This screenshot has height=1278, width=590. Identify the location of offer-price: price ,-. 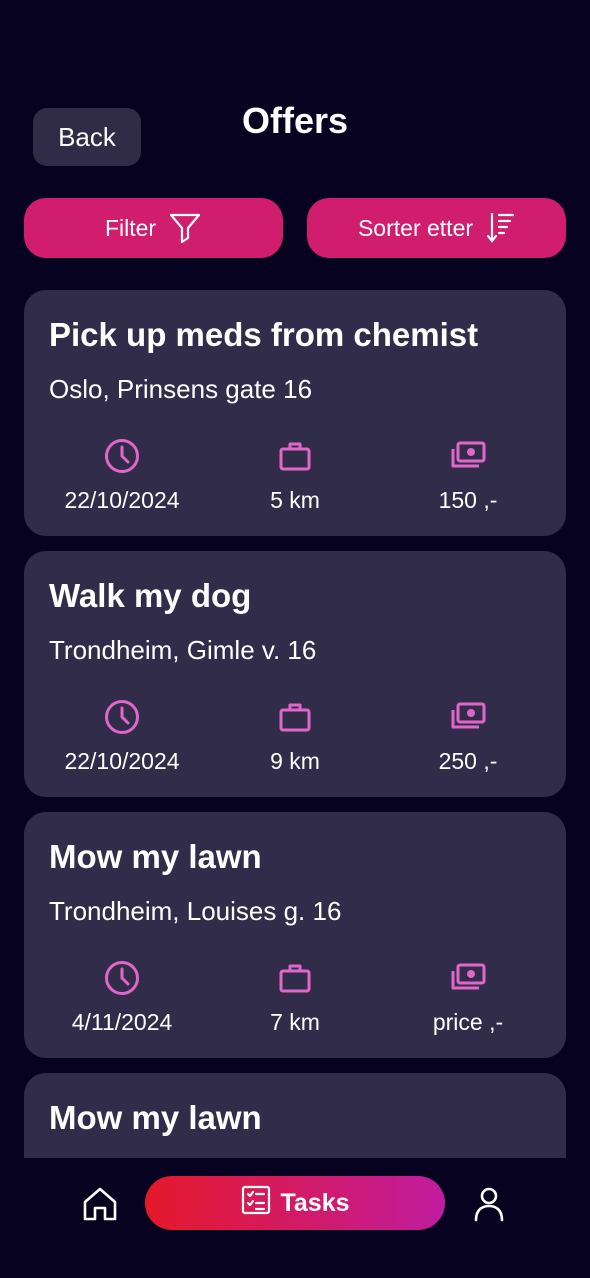
(468, 997).